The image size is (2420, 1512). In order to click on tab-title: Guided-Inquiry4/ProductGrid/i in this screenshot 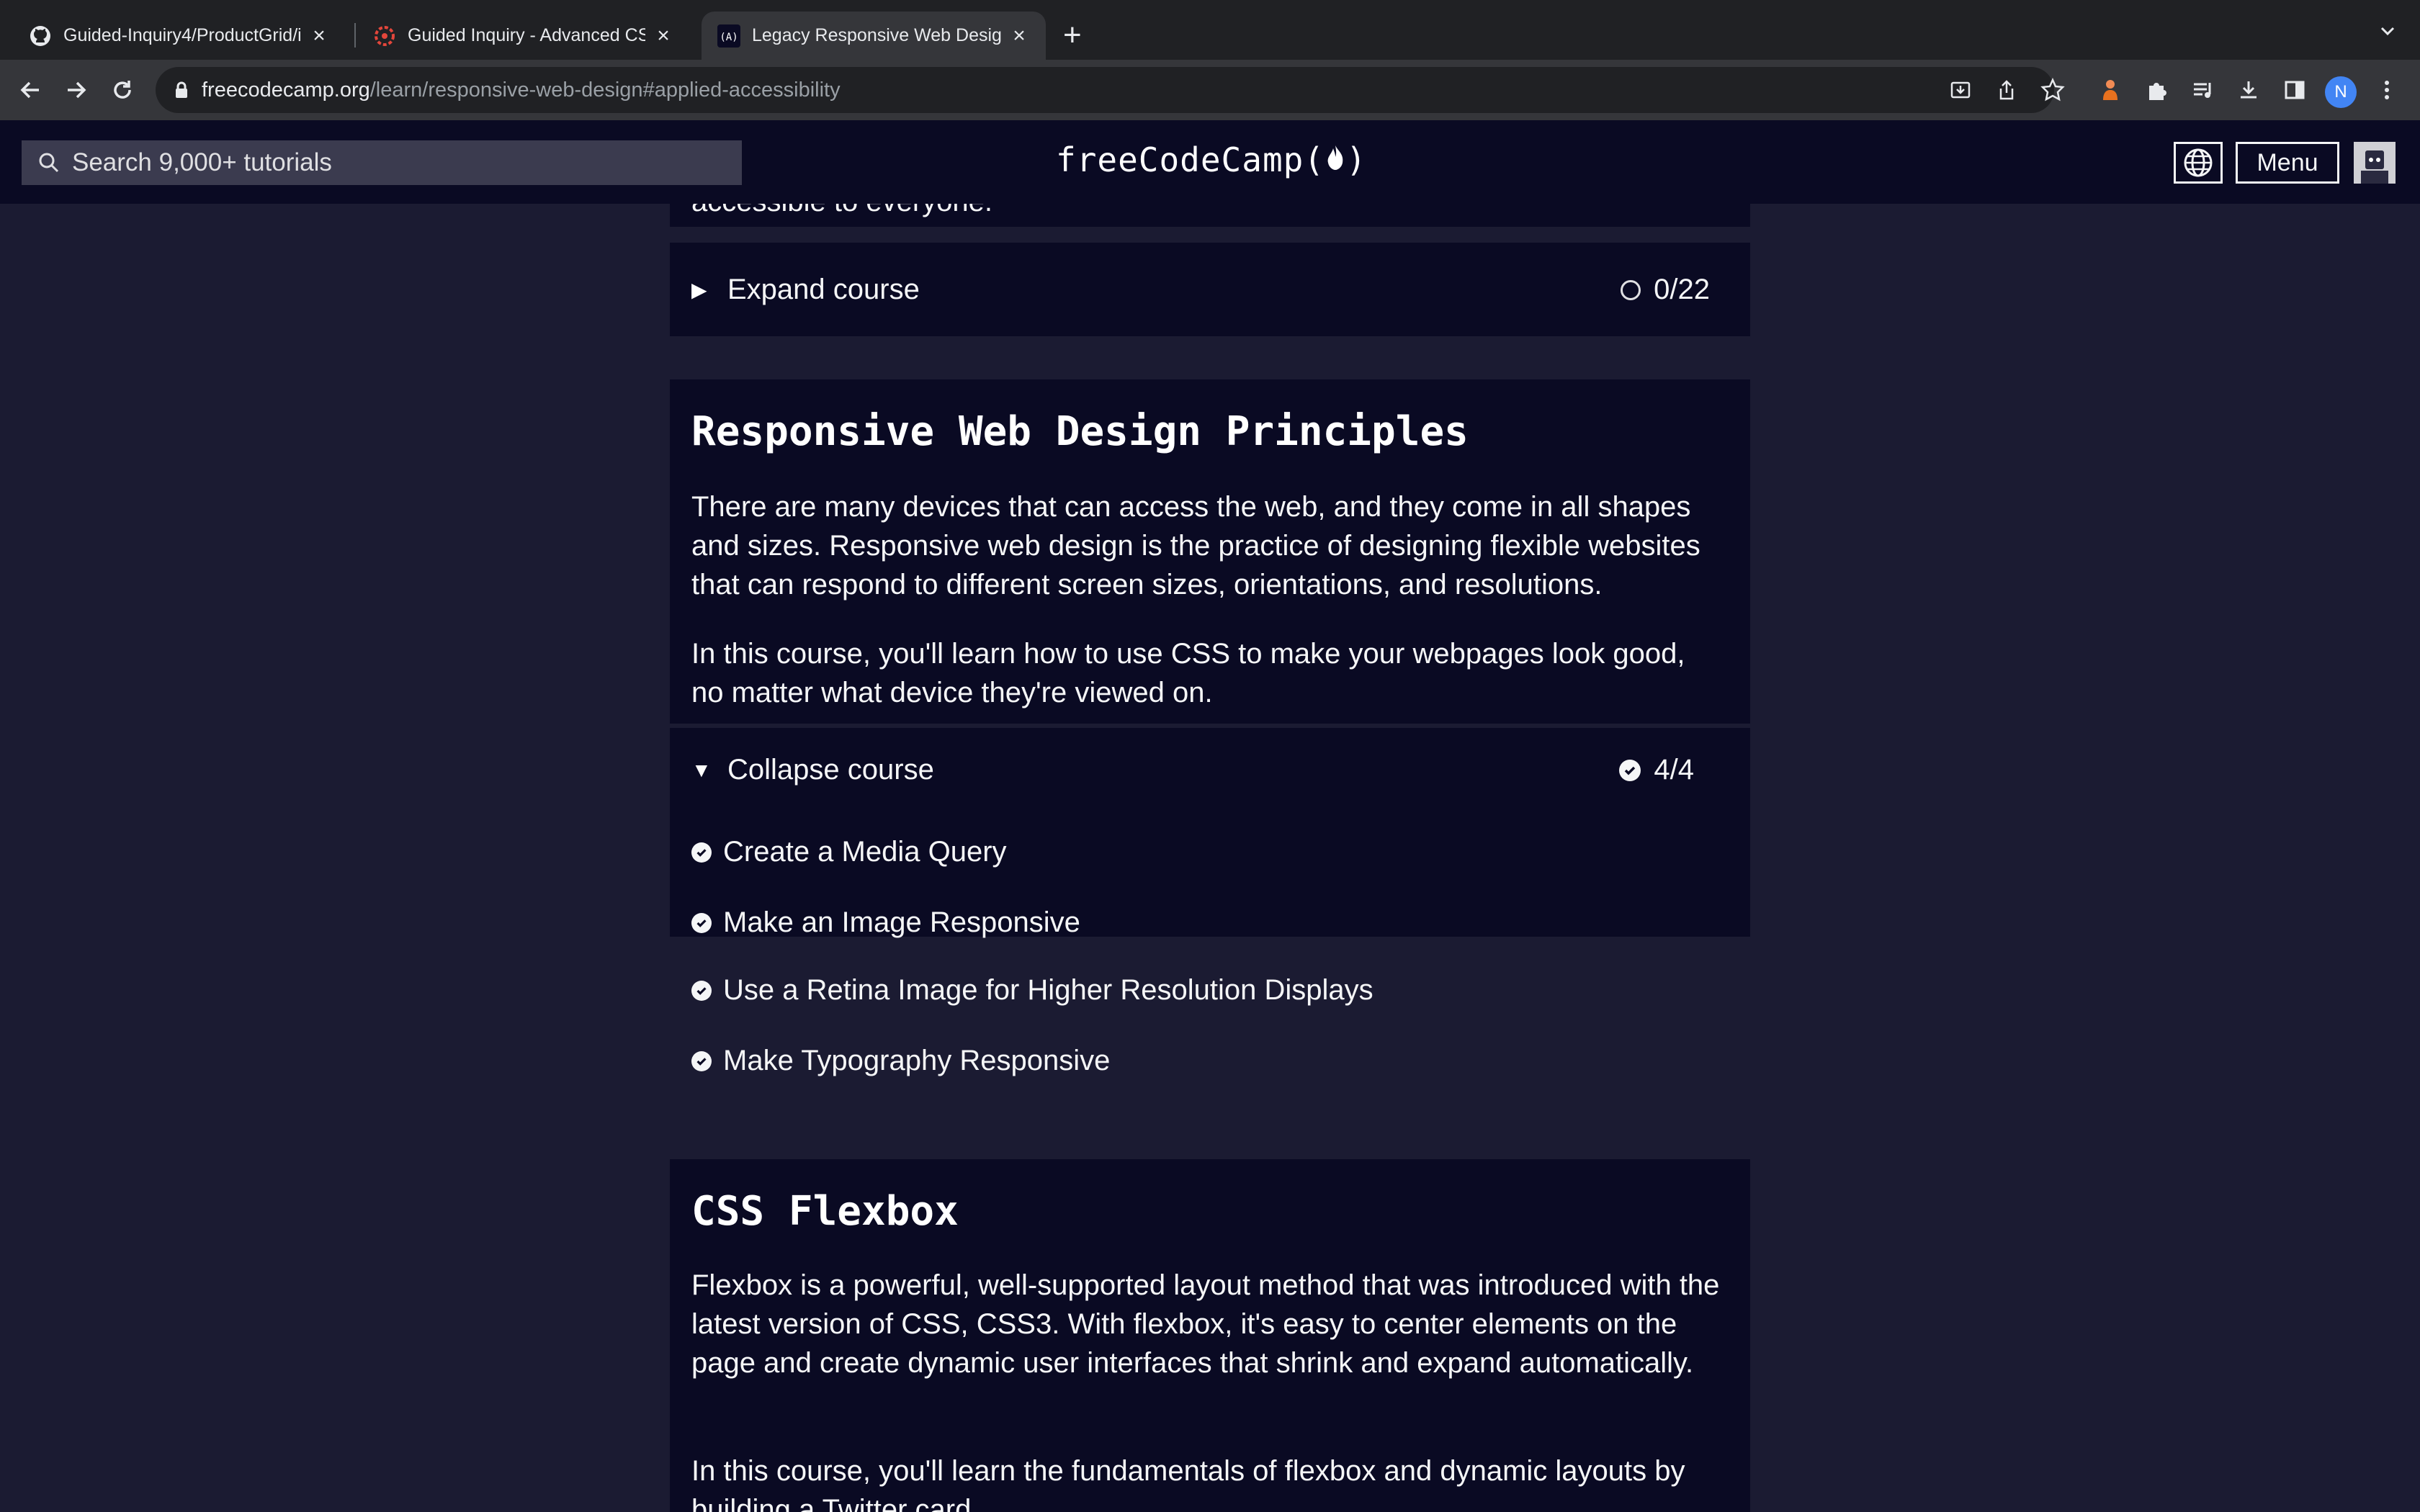, I will do `click(182, 35)`.